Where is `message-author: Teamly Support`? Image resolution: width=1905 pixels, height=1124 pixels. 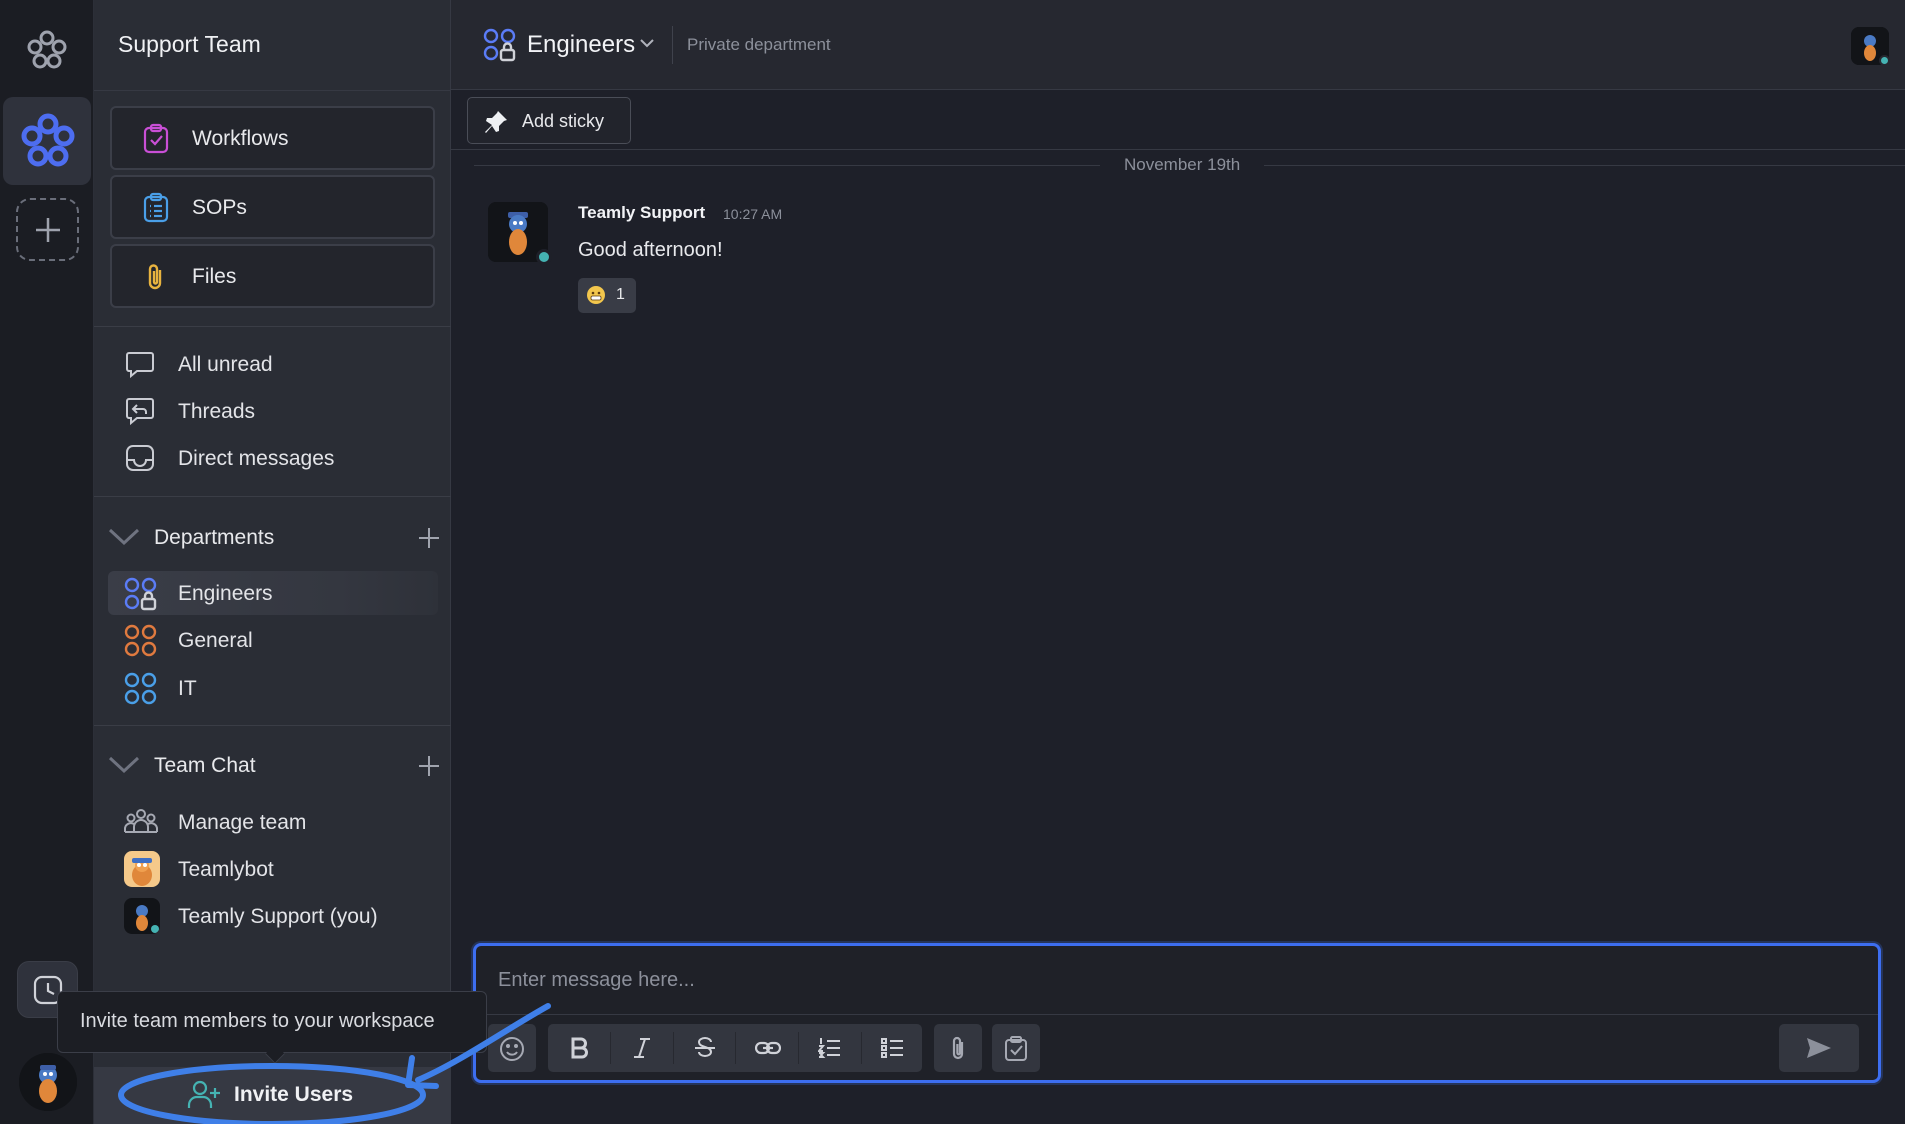
message-author: Teamly Support is located at coordinates (641, 213).